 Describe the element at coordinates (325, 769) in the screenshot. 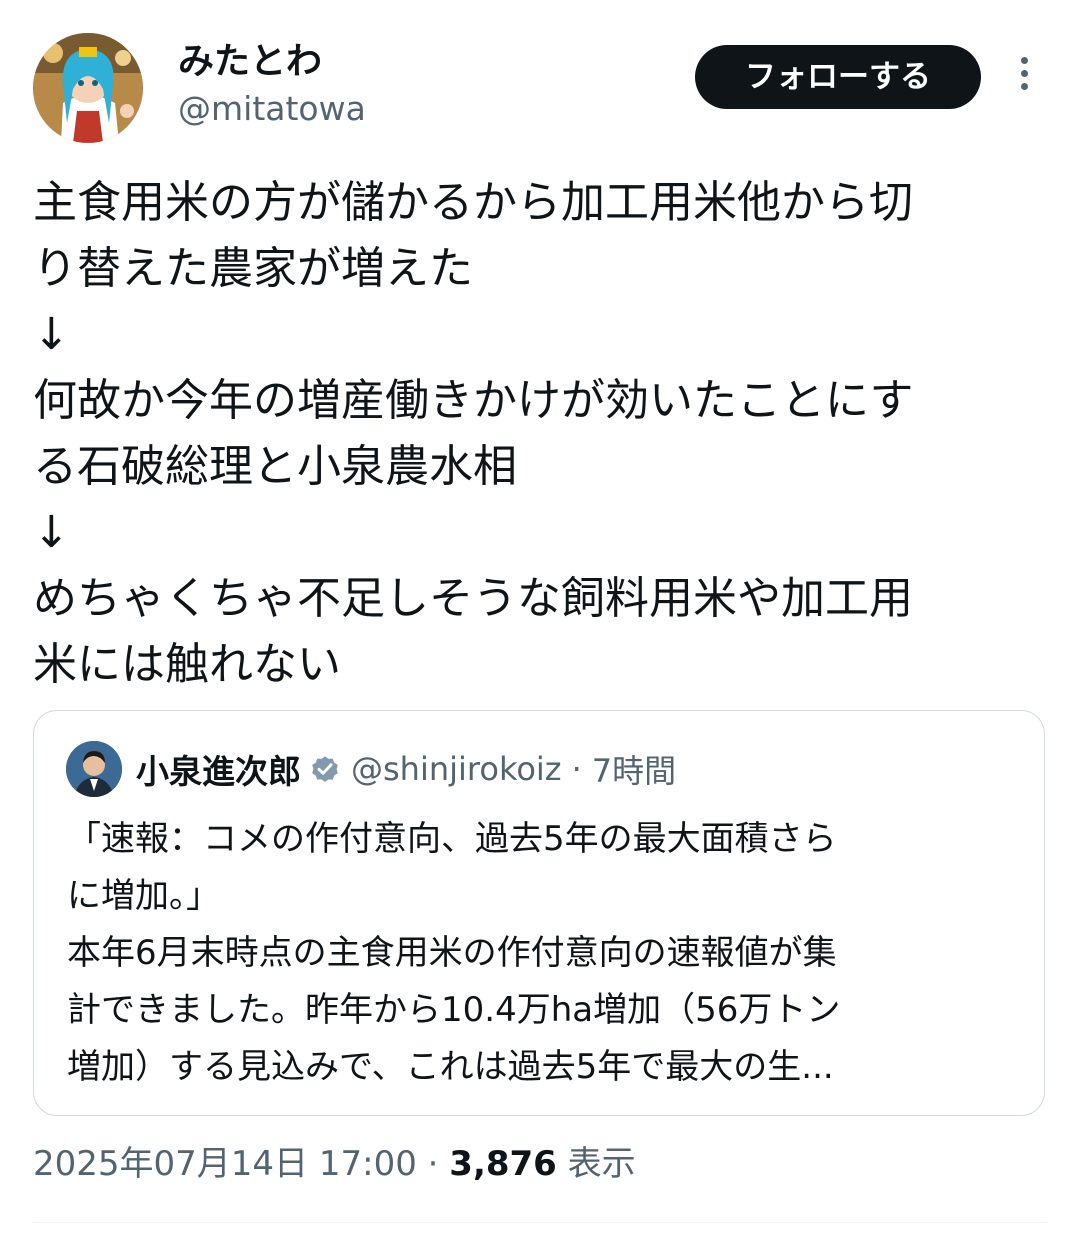

I see `verified-badge-icon` at that location.